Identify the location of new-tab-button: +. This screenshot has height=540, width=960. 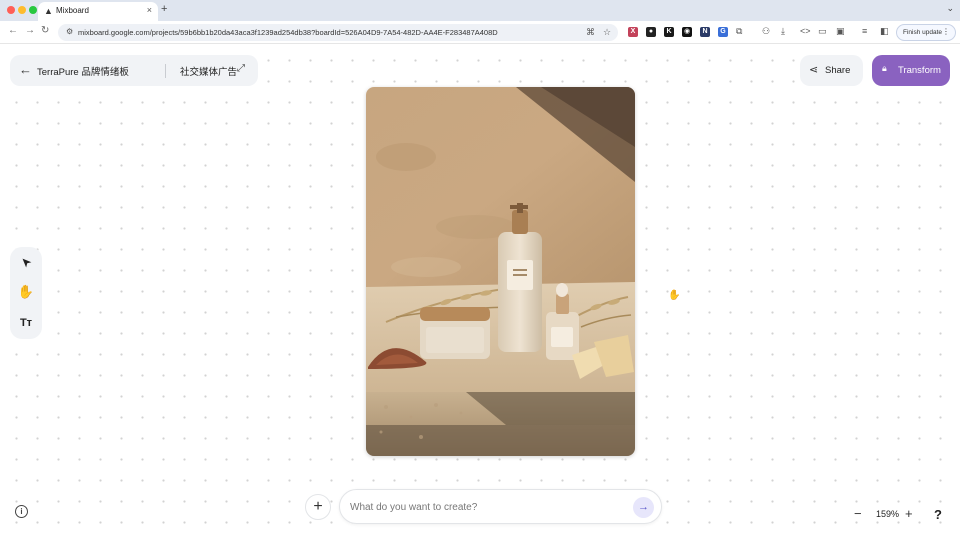
(164, 9).